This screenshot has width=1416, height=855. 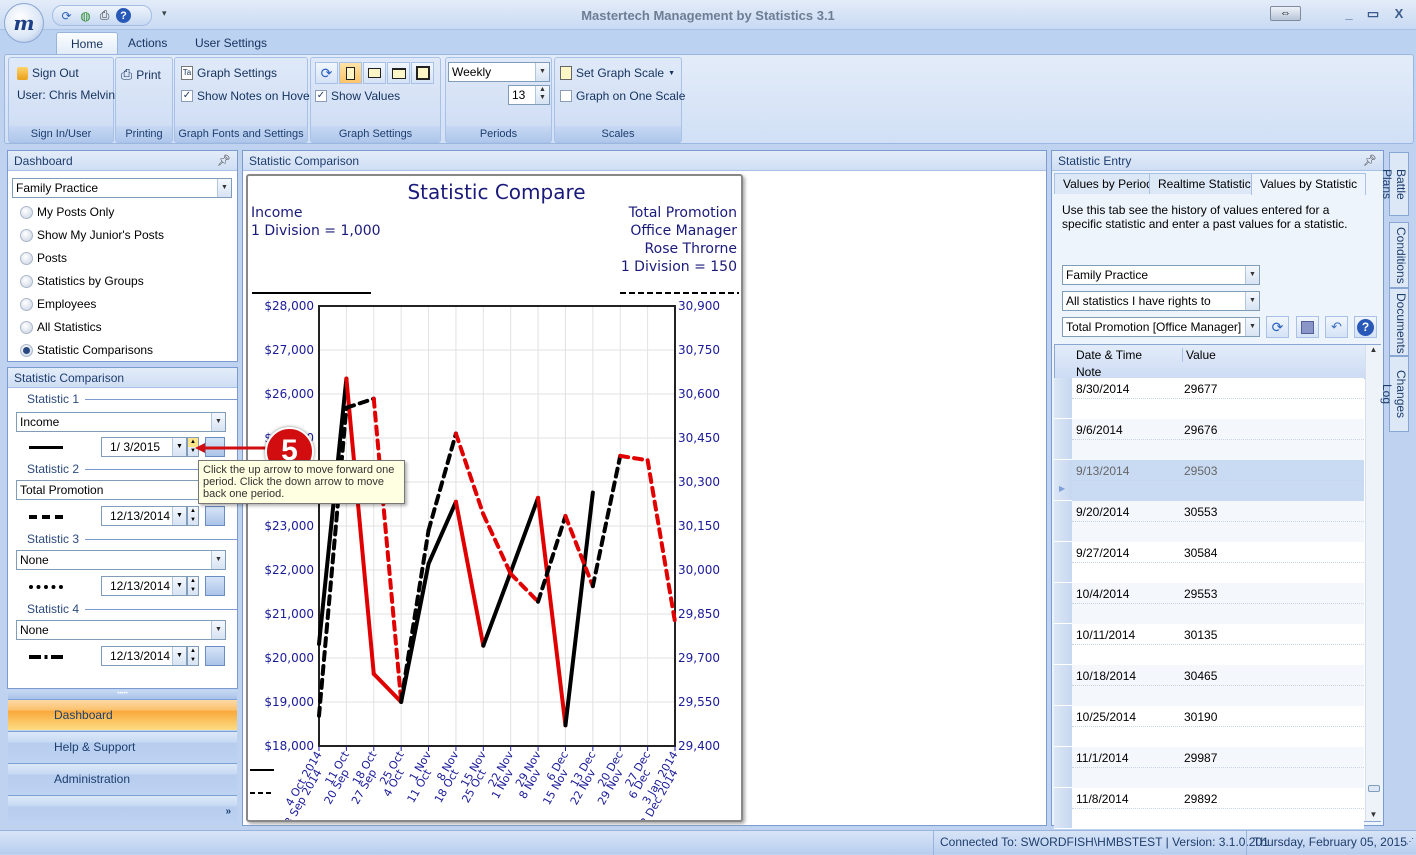 What do you see at coordinates (529, 95) in the screenshot?
I see `period-count-stepper: 13▲▼` at bounding box center [529, 95].